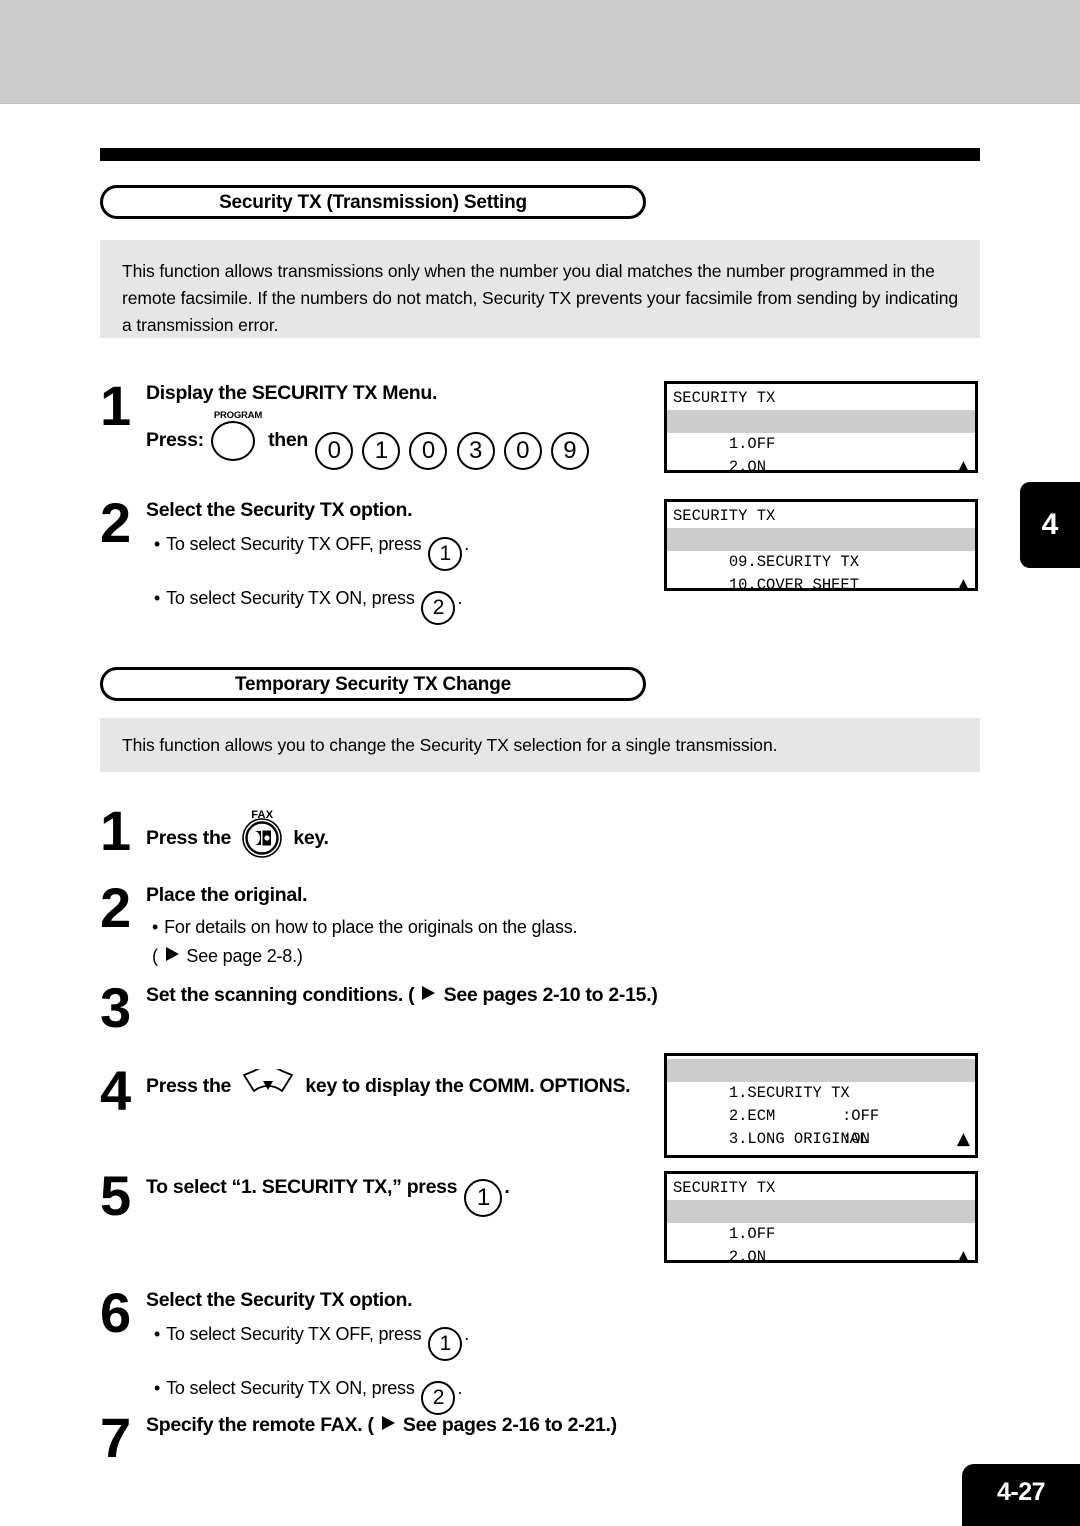 The width and height of the screenshot is (1080, 1526). Describe the element at coordinates (232, 441) in the screenshot. I see `program-key-ring` at that location.